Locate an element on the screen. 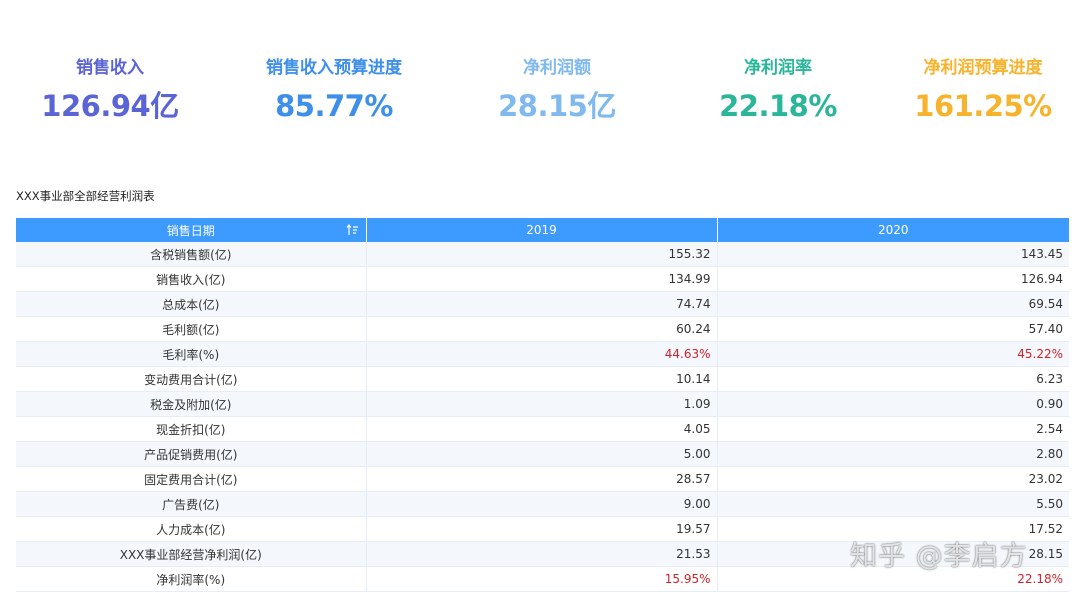 This screenshot has height=598, width=1080. table-row: 人力成本(亿) 19.57 17.52 is located at coordinates (542, 529).